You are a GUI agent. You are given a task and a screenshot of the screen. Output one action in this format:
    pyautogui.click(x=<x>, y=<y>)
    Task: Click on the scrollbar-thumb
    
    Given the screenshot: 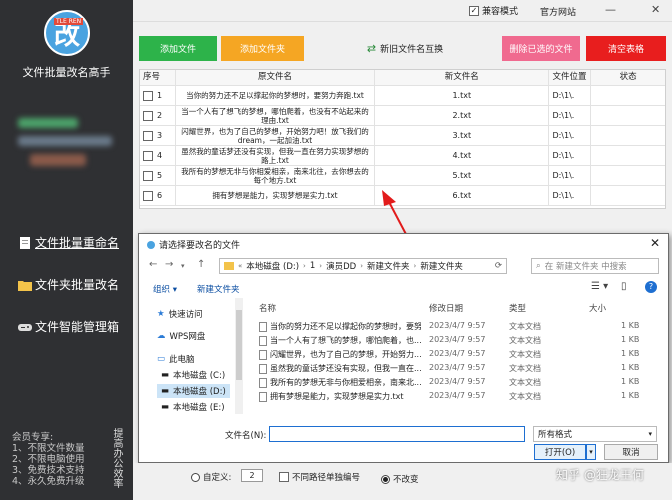 What is the action you would take?
    pyautogui.click(x=239, y=345)
    